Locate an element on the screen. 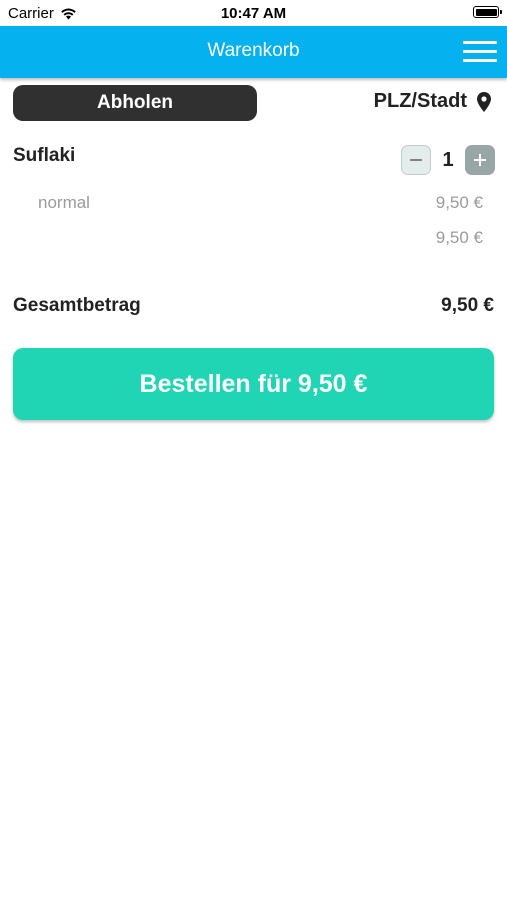  battery-icon is located at coordinates (487, 12).